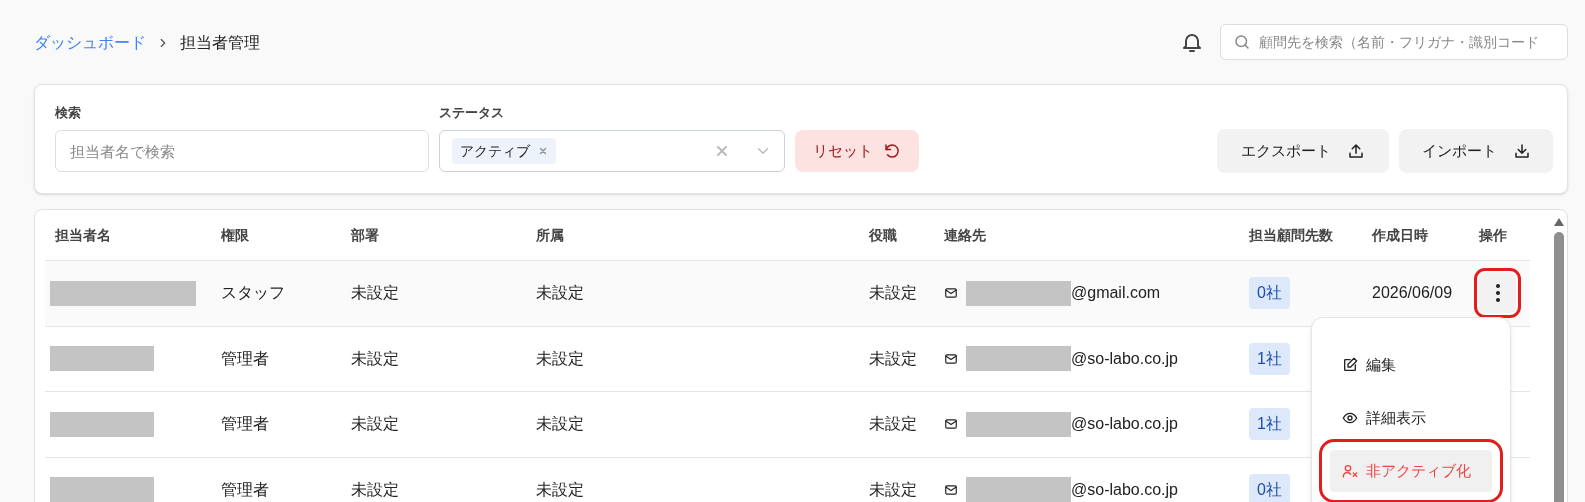  Describe the element at coordinates (1394, 42) in the screenshot. I see `client-search-field: 顧問先を検索（名前・フリガナ・識別コード` at that location.